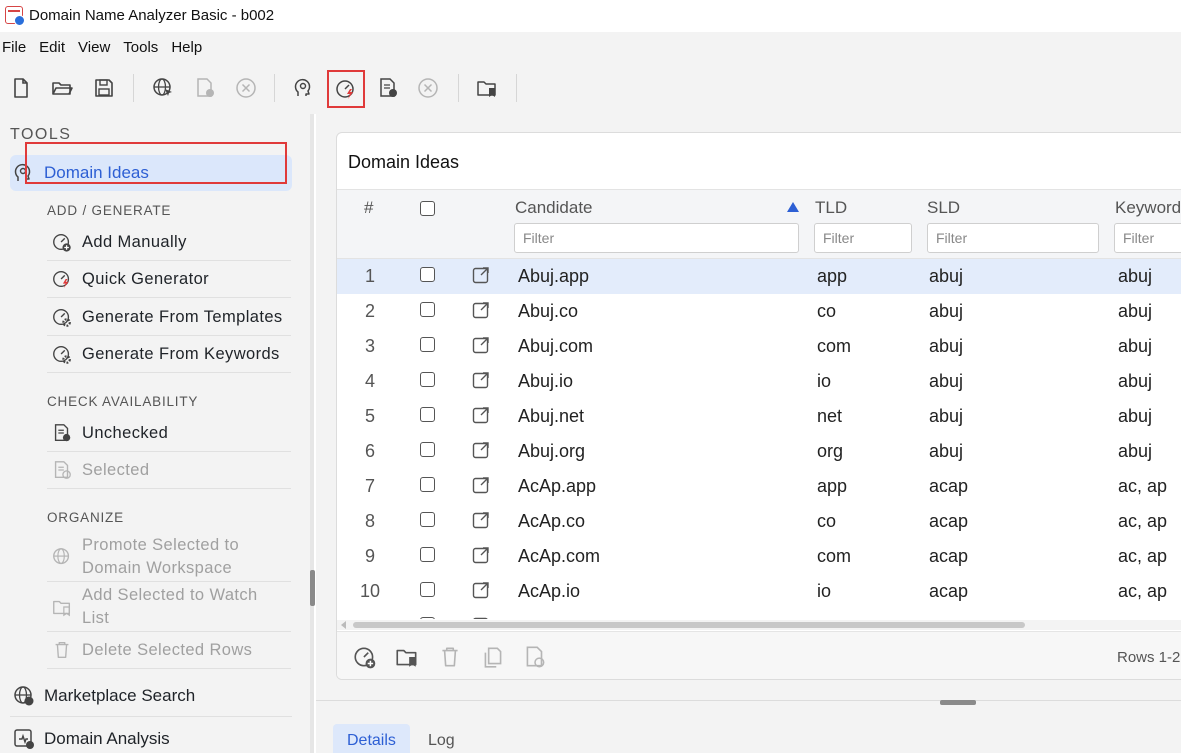 The height and width of the screenshot is (753, 1181). What do you see at coordinates (441, 738) in the screenshot?
I see `tab-log: Log` at bounding box center [441, 738].